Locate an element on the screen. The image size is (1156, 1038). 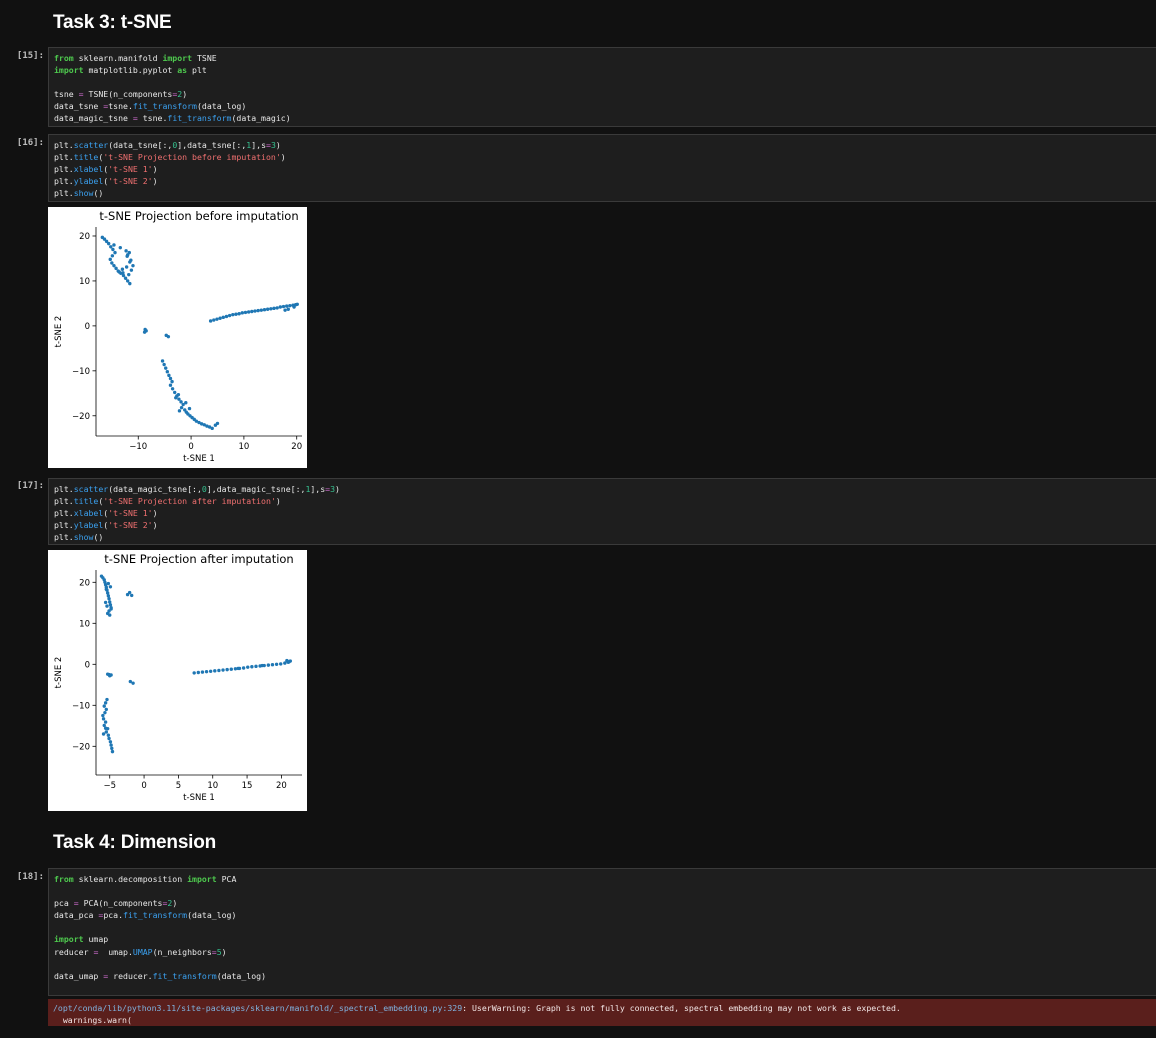
y-tick-label: −10 is located at coordinates (81, 706).